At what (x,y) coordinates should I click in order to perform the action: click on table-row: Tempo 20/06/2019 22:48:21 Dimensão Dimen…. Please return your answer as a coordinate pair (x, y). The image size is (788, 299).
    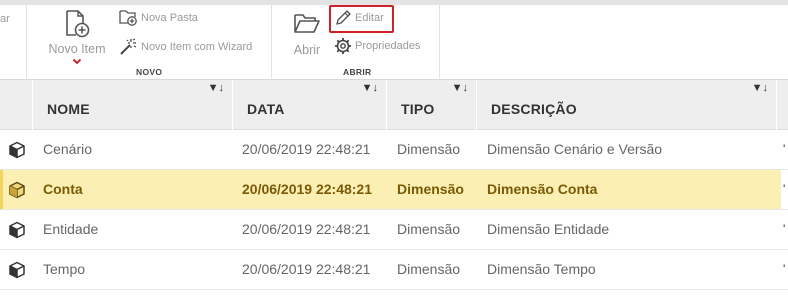
    Looking at the image, I should click on (394, 270).